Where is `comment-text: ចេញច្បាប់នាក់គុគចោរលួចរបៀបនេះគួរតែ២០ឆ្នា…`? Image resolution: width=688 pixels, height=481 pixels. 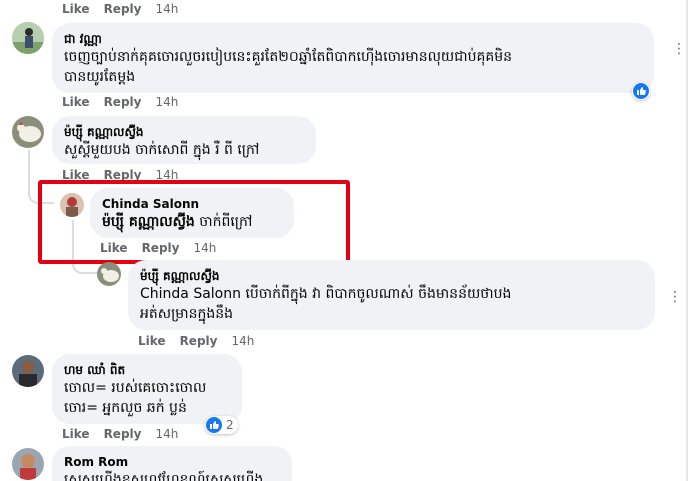 comment-text: ចេញច្បាប់នាក់គុគចោរលួចរបៀបនេះគួរតែ២០ឆ្នា… is located at coordinates (288, 57).